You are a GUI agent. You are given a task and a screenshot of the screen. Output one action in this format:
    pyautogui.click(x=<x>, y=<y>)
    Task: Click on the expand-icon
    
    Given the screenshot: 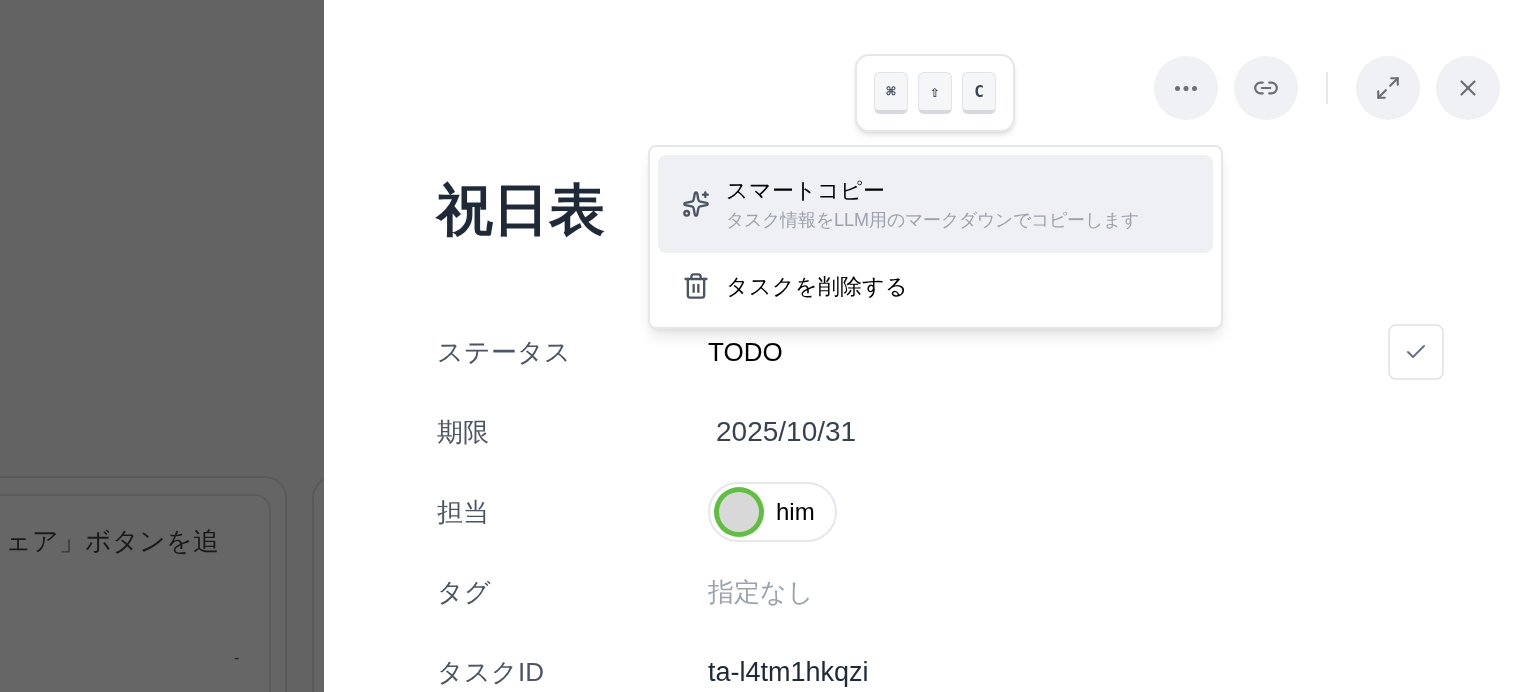 What is the action you would take?
    pyautogui.click(x=1388, y=88)
    